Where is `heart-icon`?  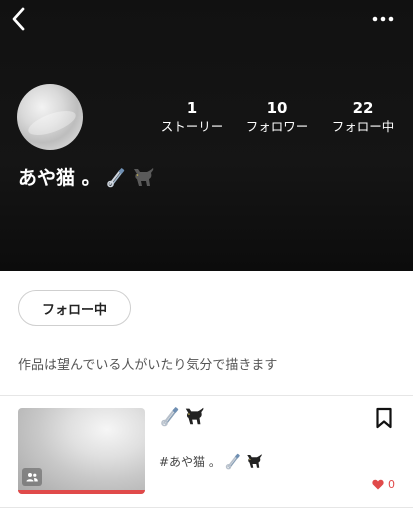 heart-icon is located at coordinates (378, 484).